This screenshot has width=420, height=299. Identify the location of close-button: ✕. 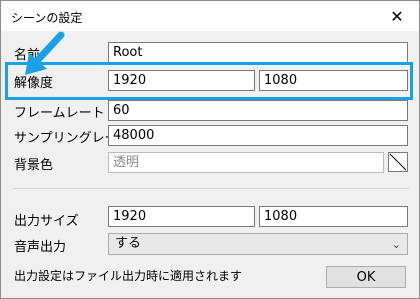
(397, 16).